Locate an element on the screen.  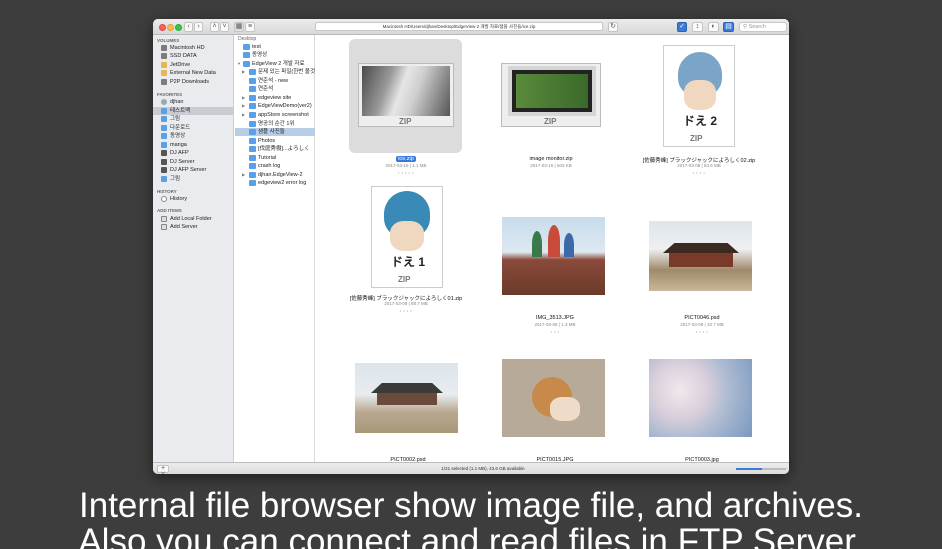
add-button: + ˅ is located at coordinates (163, 469).